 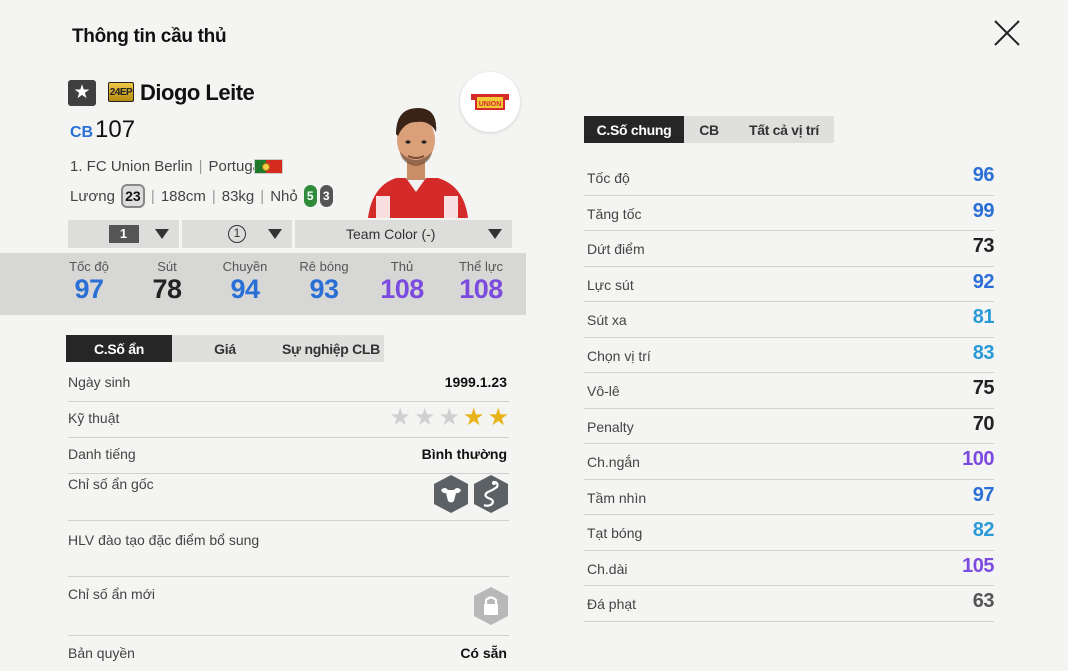 I want to click on strong-foot-badge: 3, so click(x=326, y=196).